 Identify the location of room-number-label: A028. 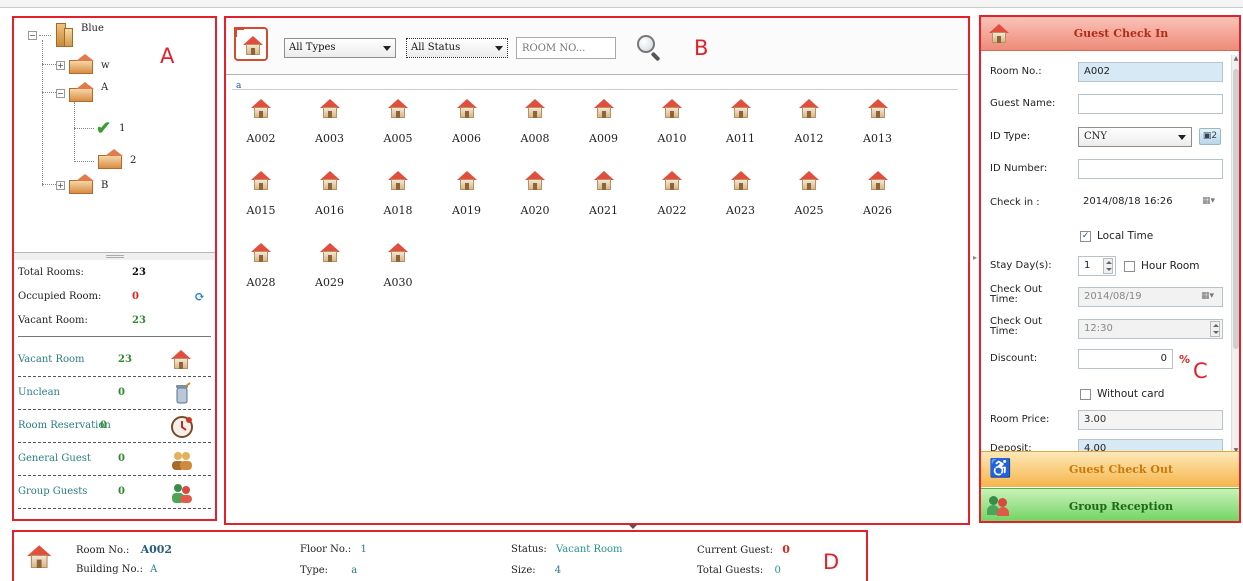
(261, 282).